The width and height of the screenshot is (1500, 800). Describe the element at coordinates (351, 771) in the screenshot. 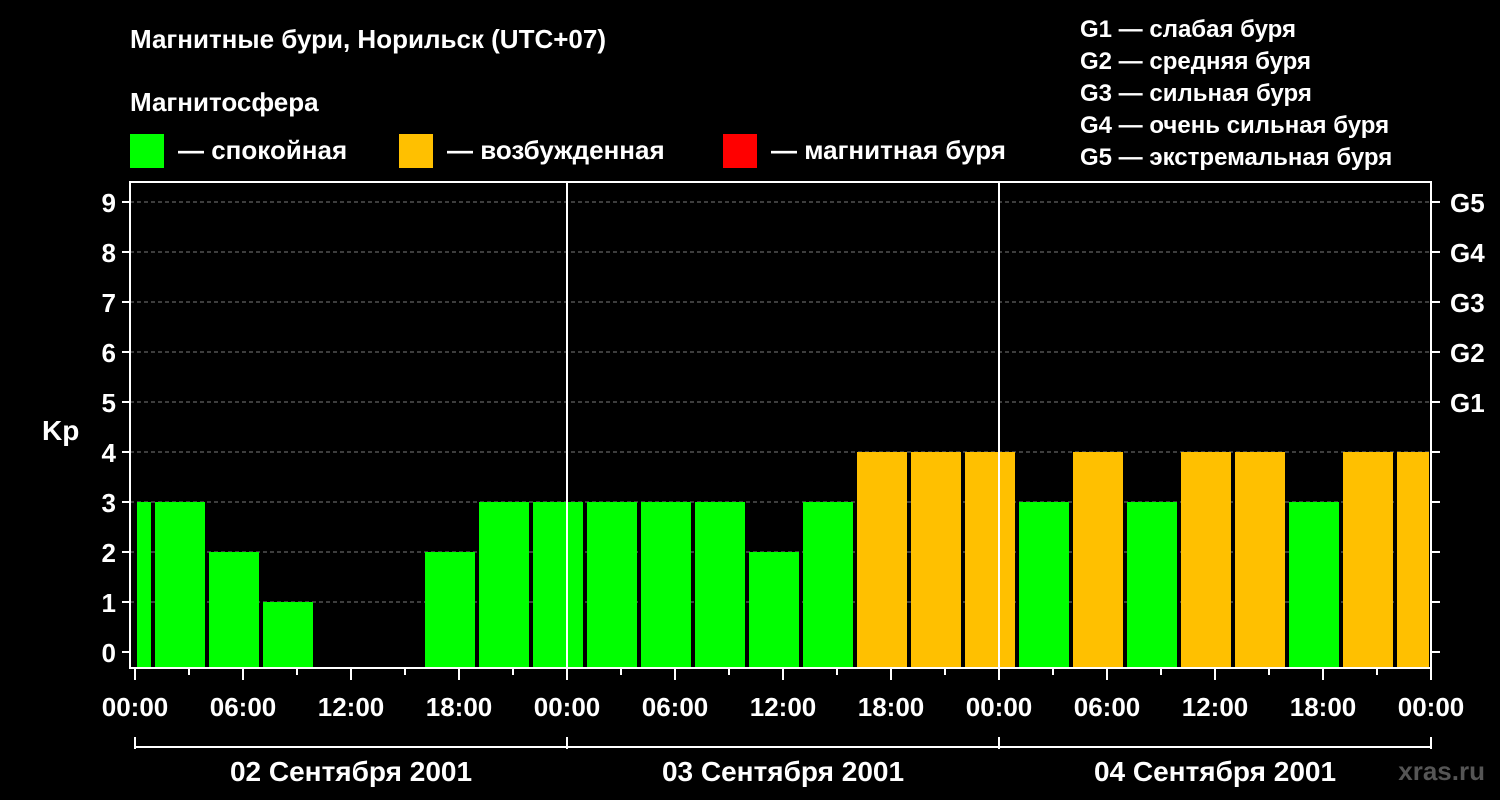

I see `day-label-0: 02 Сентября 2001` at that location.